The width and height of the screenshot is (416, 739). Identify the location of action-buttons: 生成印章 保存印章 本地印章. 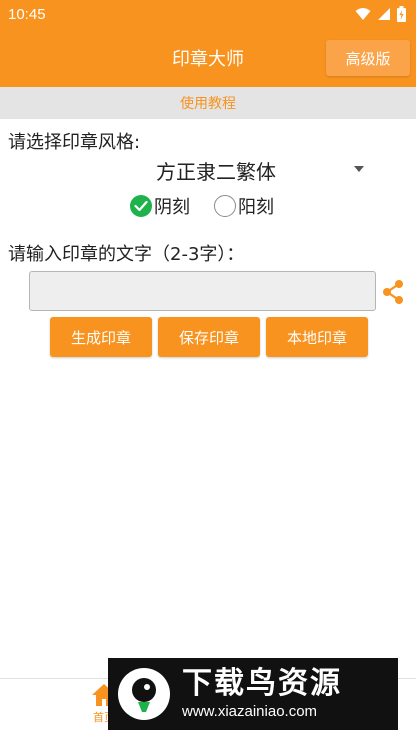
(209, 337).